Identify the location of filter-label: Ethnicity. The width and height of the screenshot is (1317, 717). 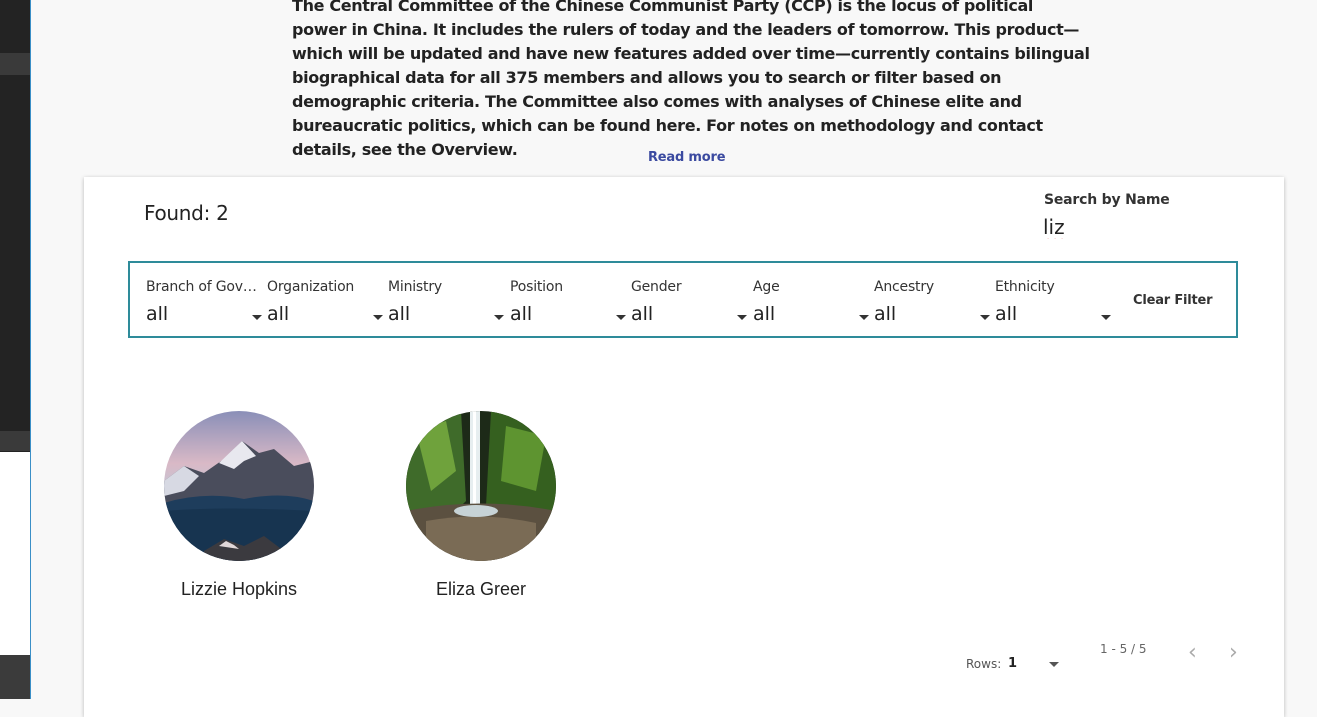
(1025, 287).